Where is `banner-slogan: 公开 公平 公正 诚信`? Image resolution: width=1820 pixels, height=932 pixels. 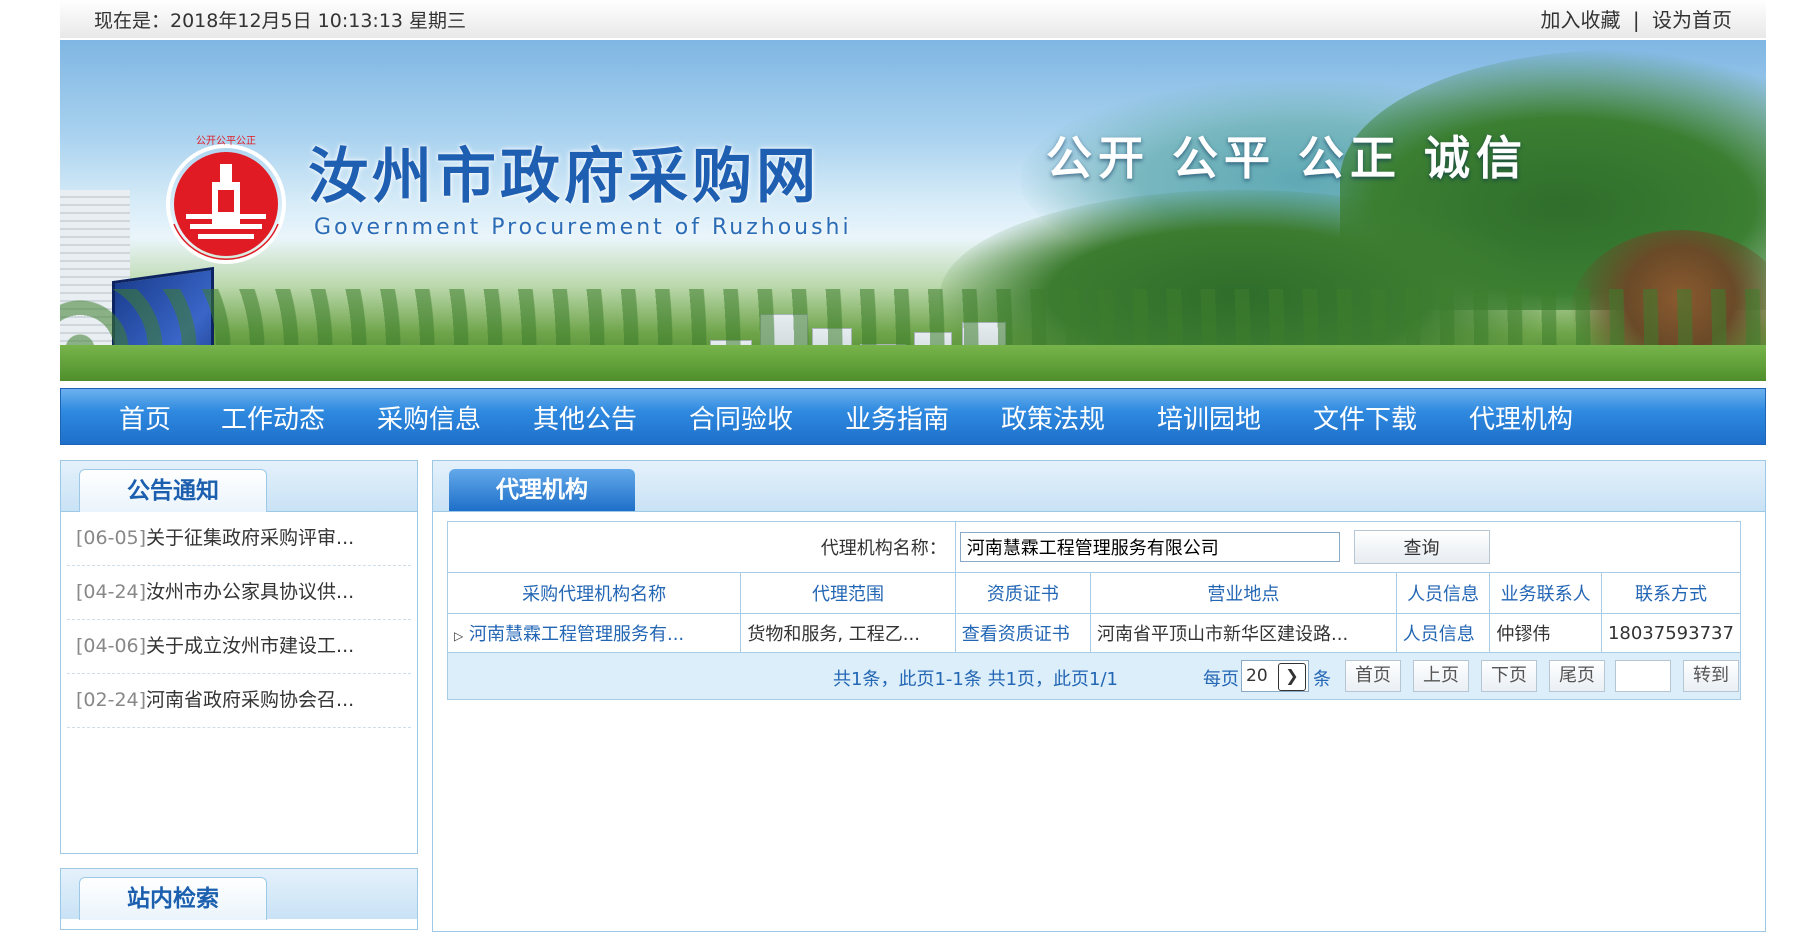 banner-slogan: 公开 公平 公正 诚信 is located at coordinates (1287, 158).